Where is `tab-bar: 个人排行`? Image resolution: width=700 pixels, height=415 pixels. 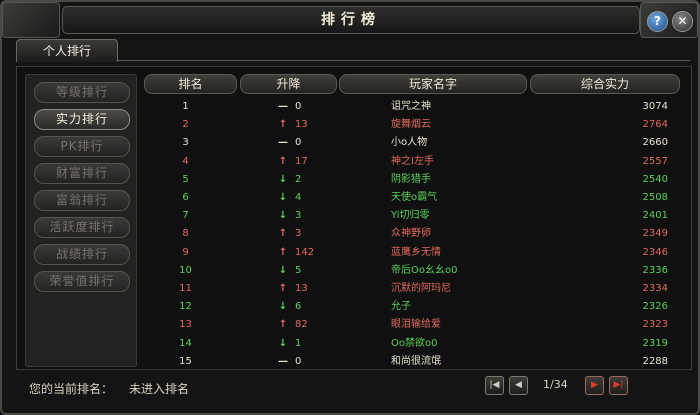 tab-bar: 个人排行 is located at coordinates (353, 50).